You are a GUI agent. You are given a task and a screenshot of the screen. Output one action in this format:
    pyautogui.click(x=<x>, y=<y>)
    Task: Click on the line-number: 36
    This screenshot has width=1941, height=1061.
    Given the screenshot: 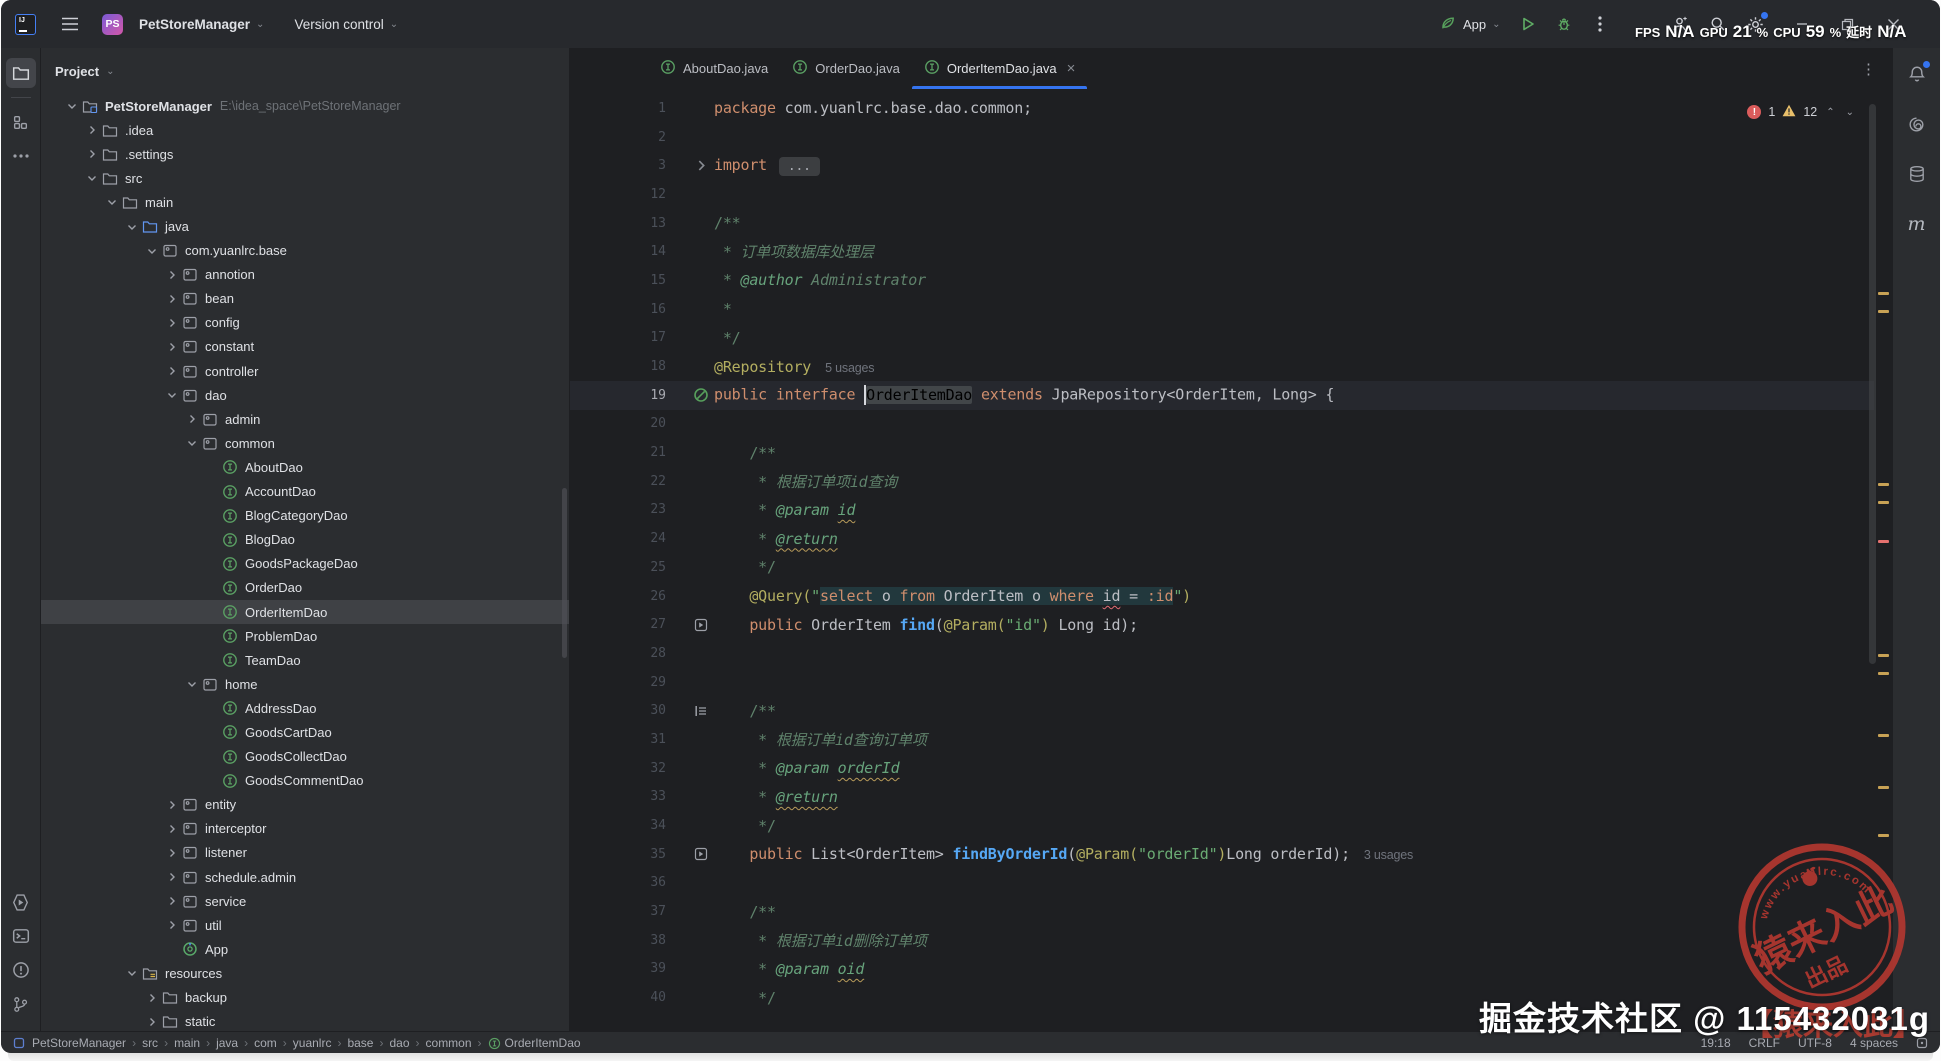 What is the action you would take?
    pyautogui.click(x=629, y=882)
    